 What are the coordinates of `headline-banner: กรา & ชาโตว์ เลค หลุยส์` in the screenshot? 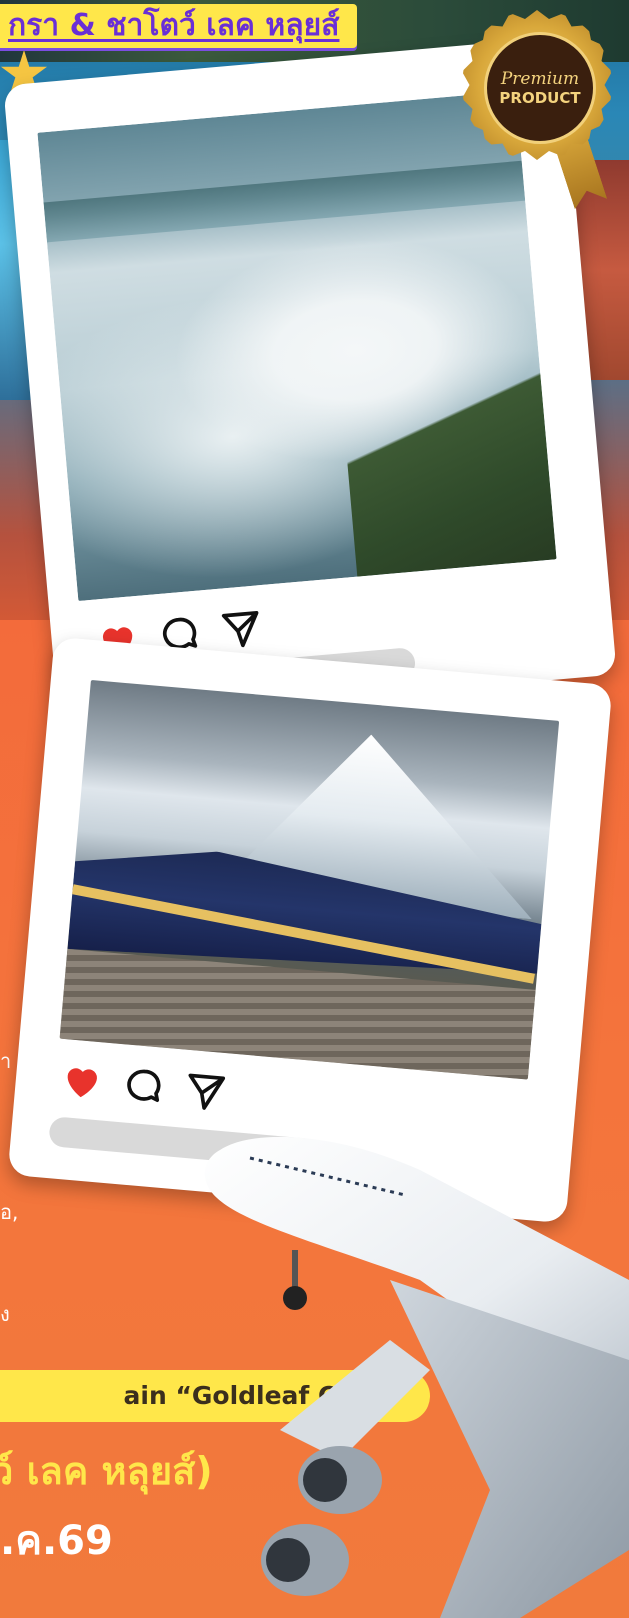 It's located at (179, 26).